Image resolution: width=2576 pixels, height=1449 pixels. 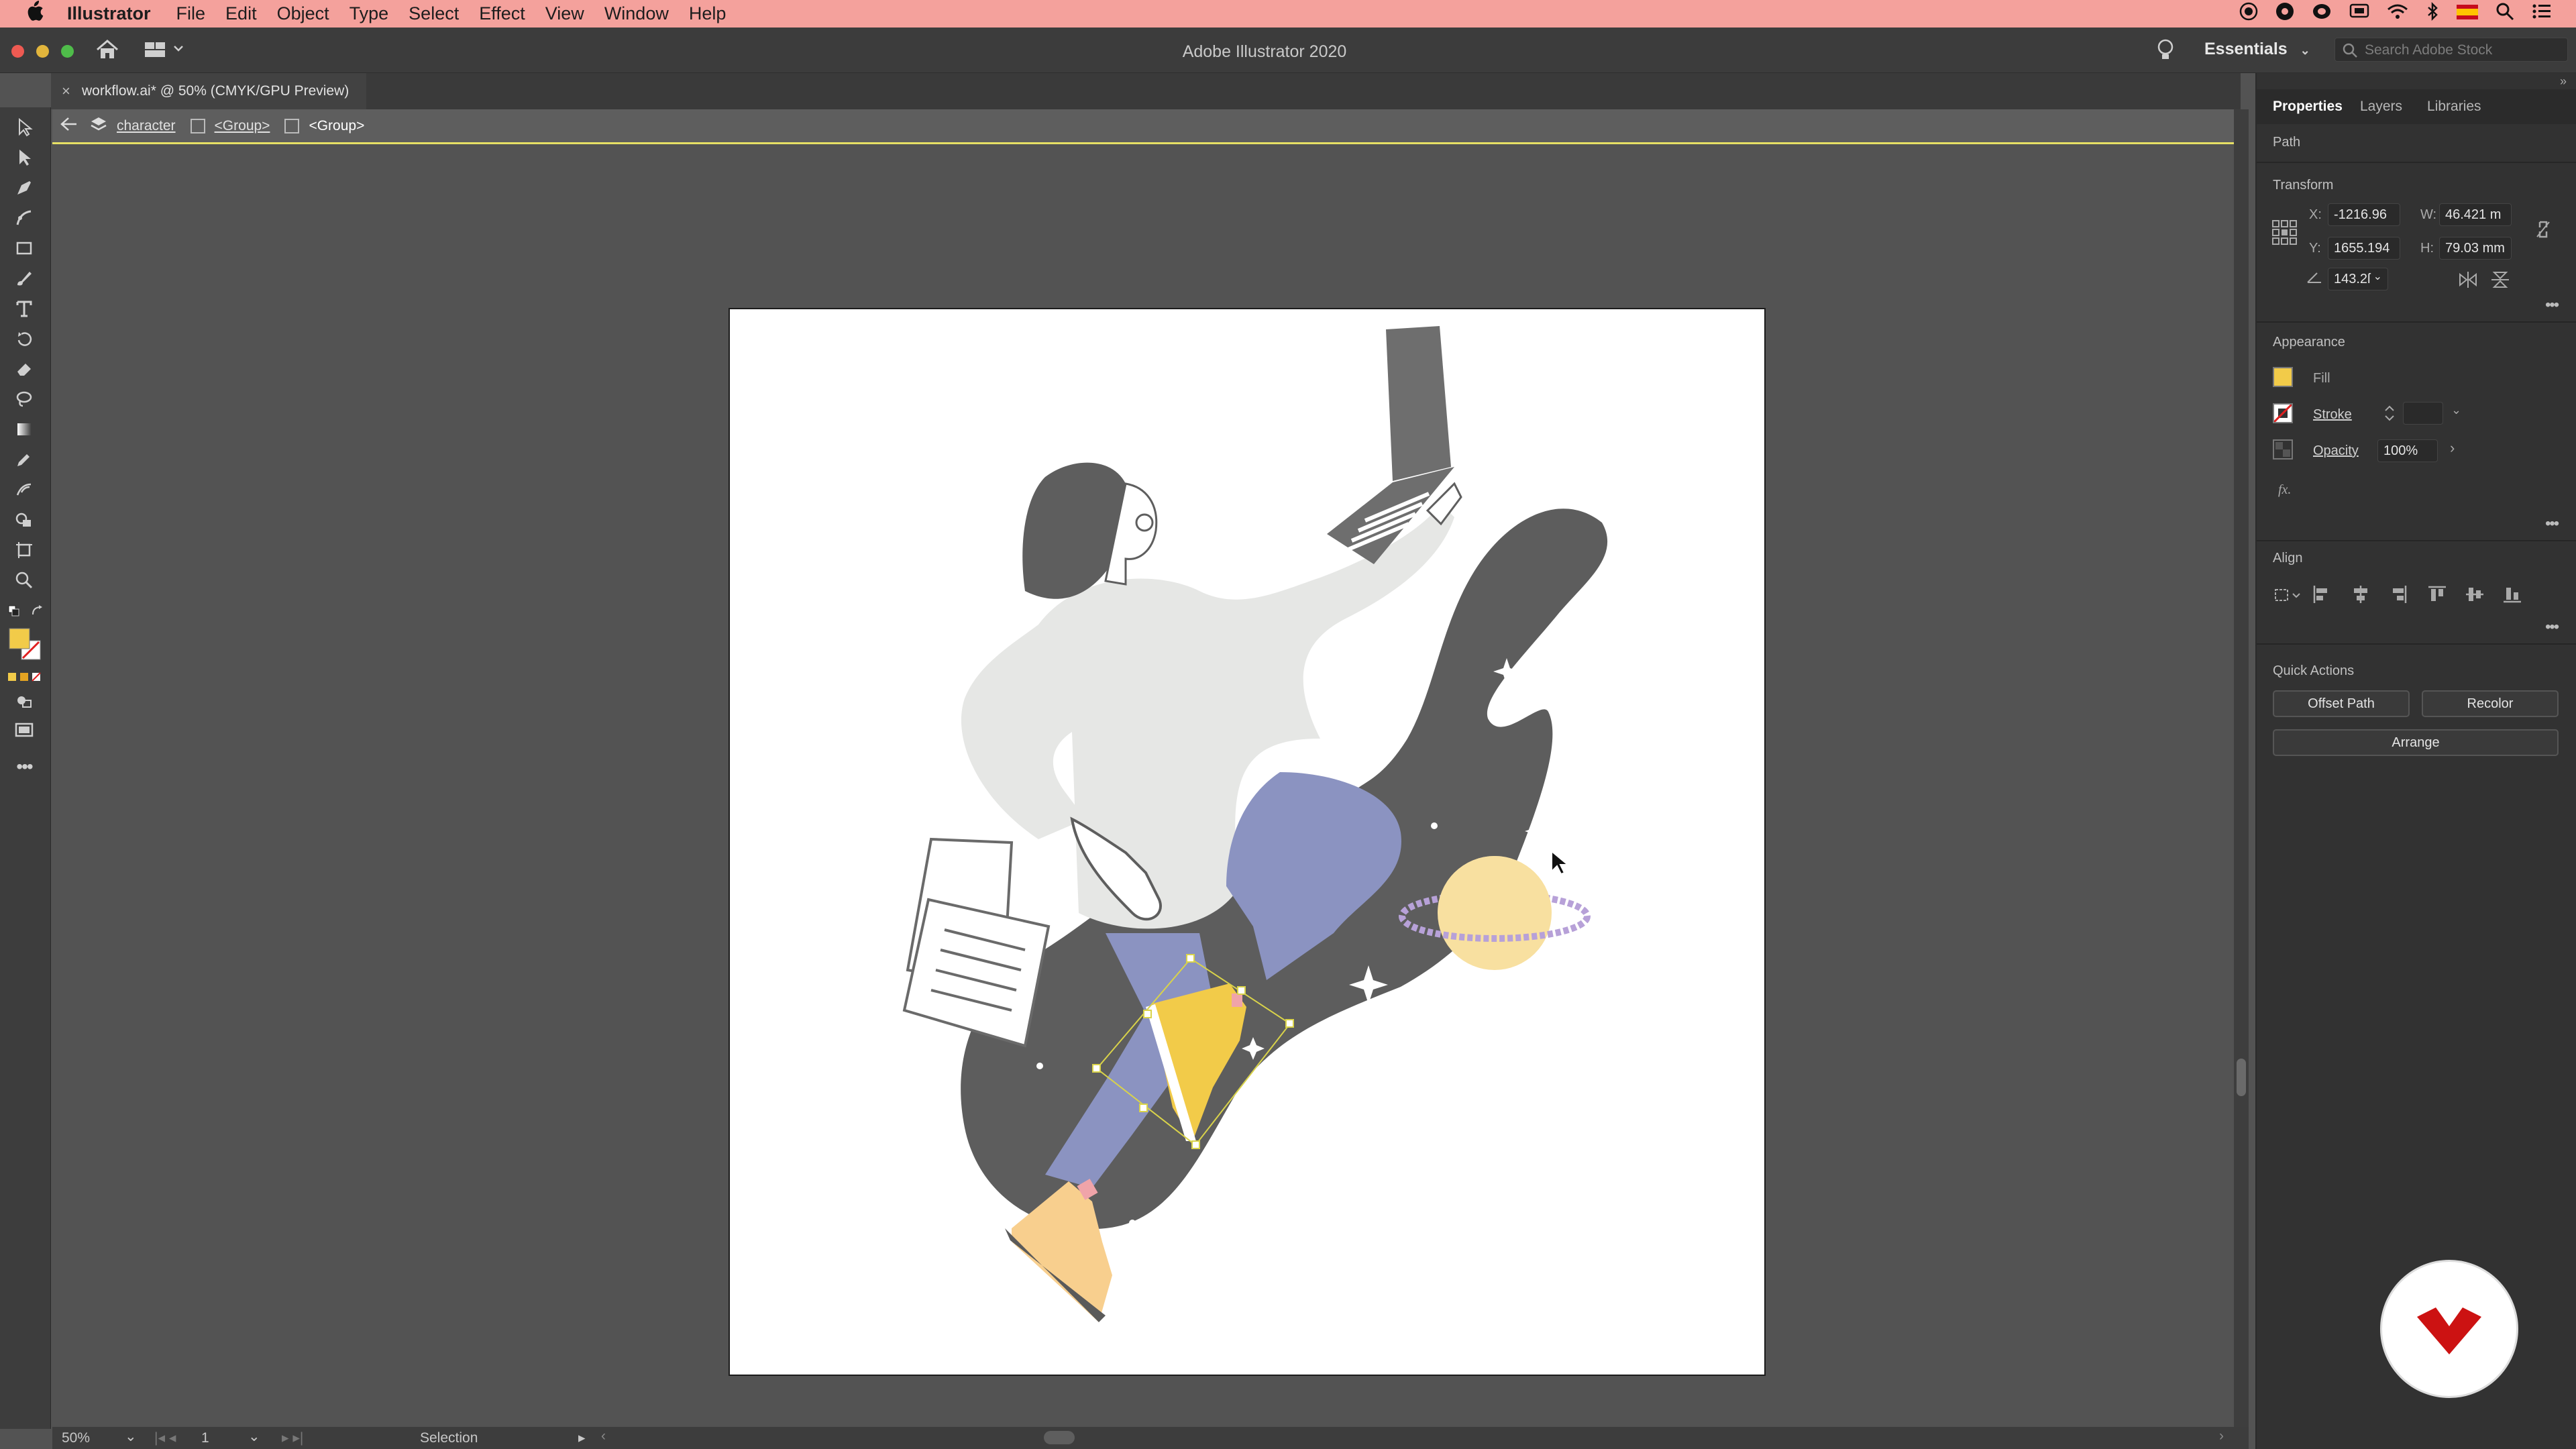 I want to click on tab-properties: Properties, so click(x=2308, y=107).